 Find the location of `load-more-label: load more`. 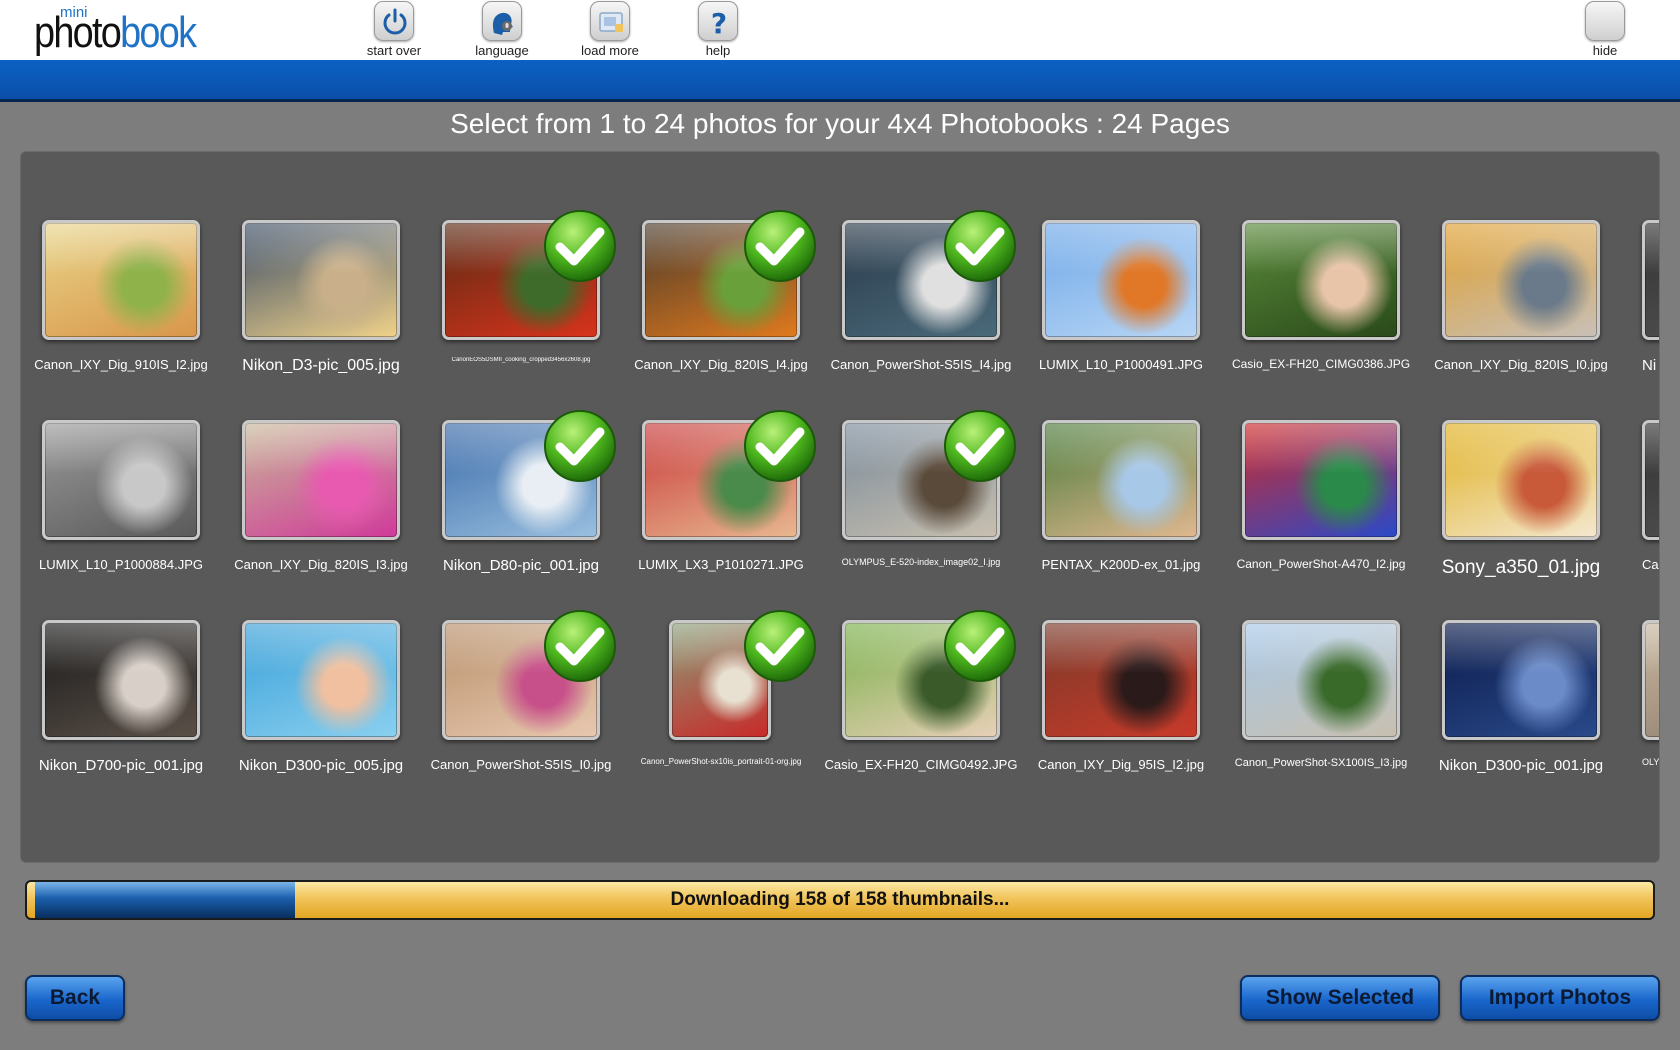

load-more-label: load more is located at coordinates (610, 50).